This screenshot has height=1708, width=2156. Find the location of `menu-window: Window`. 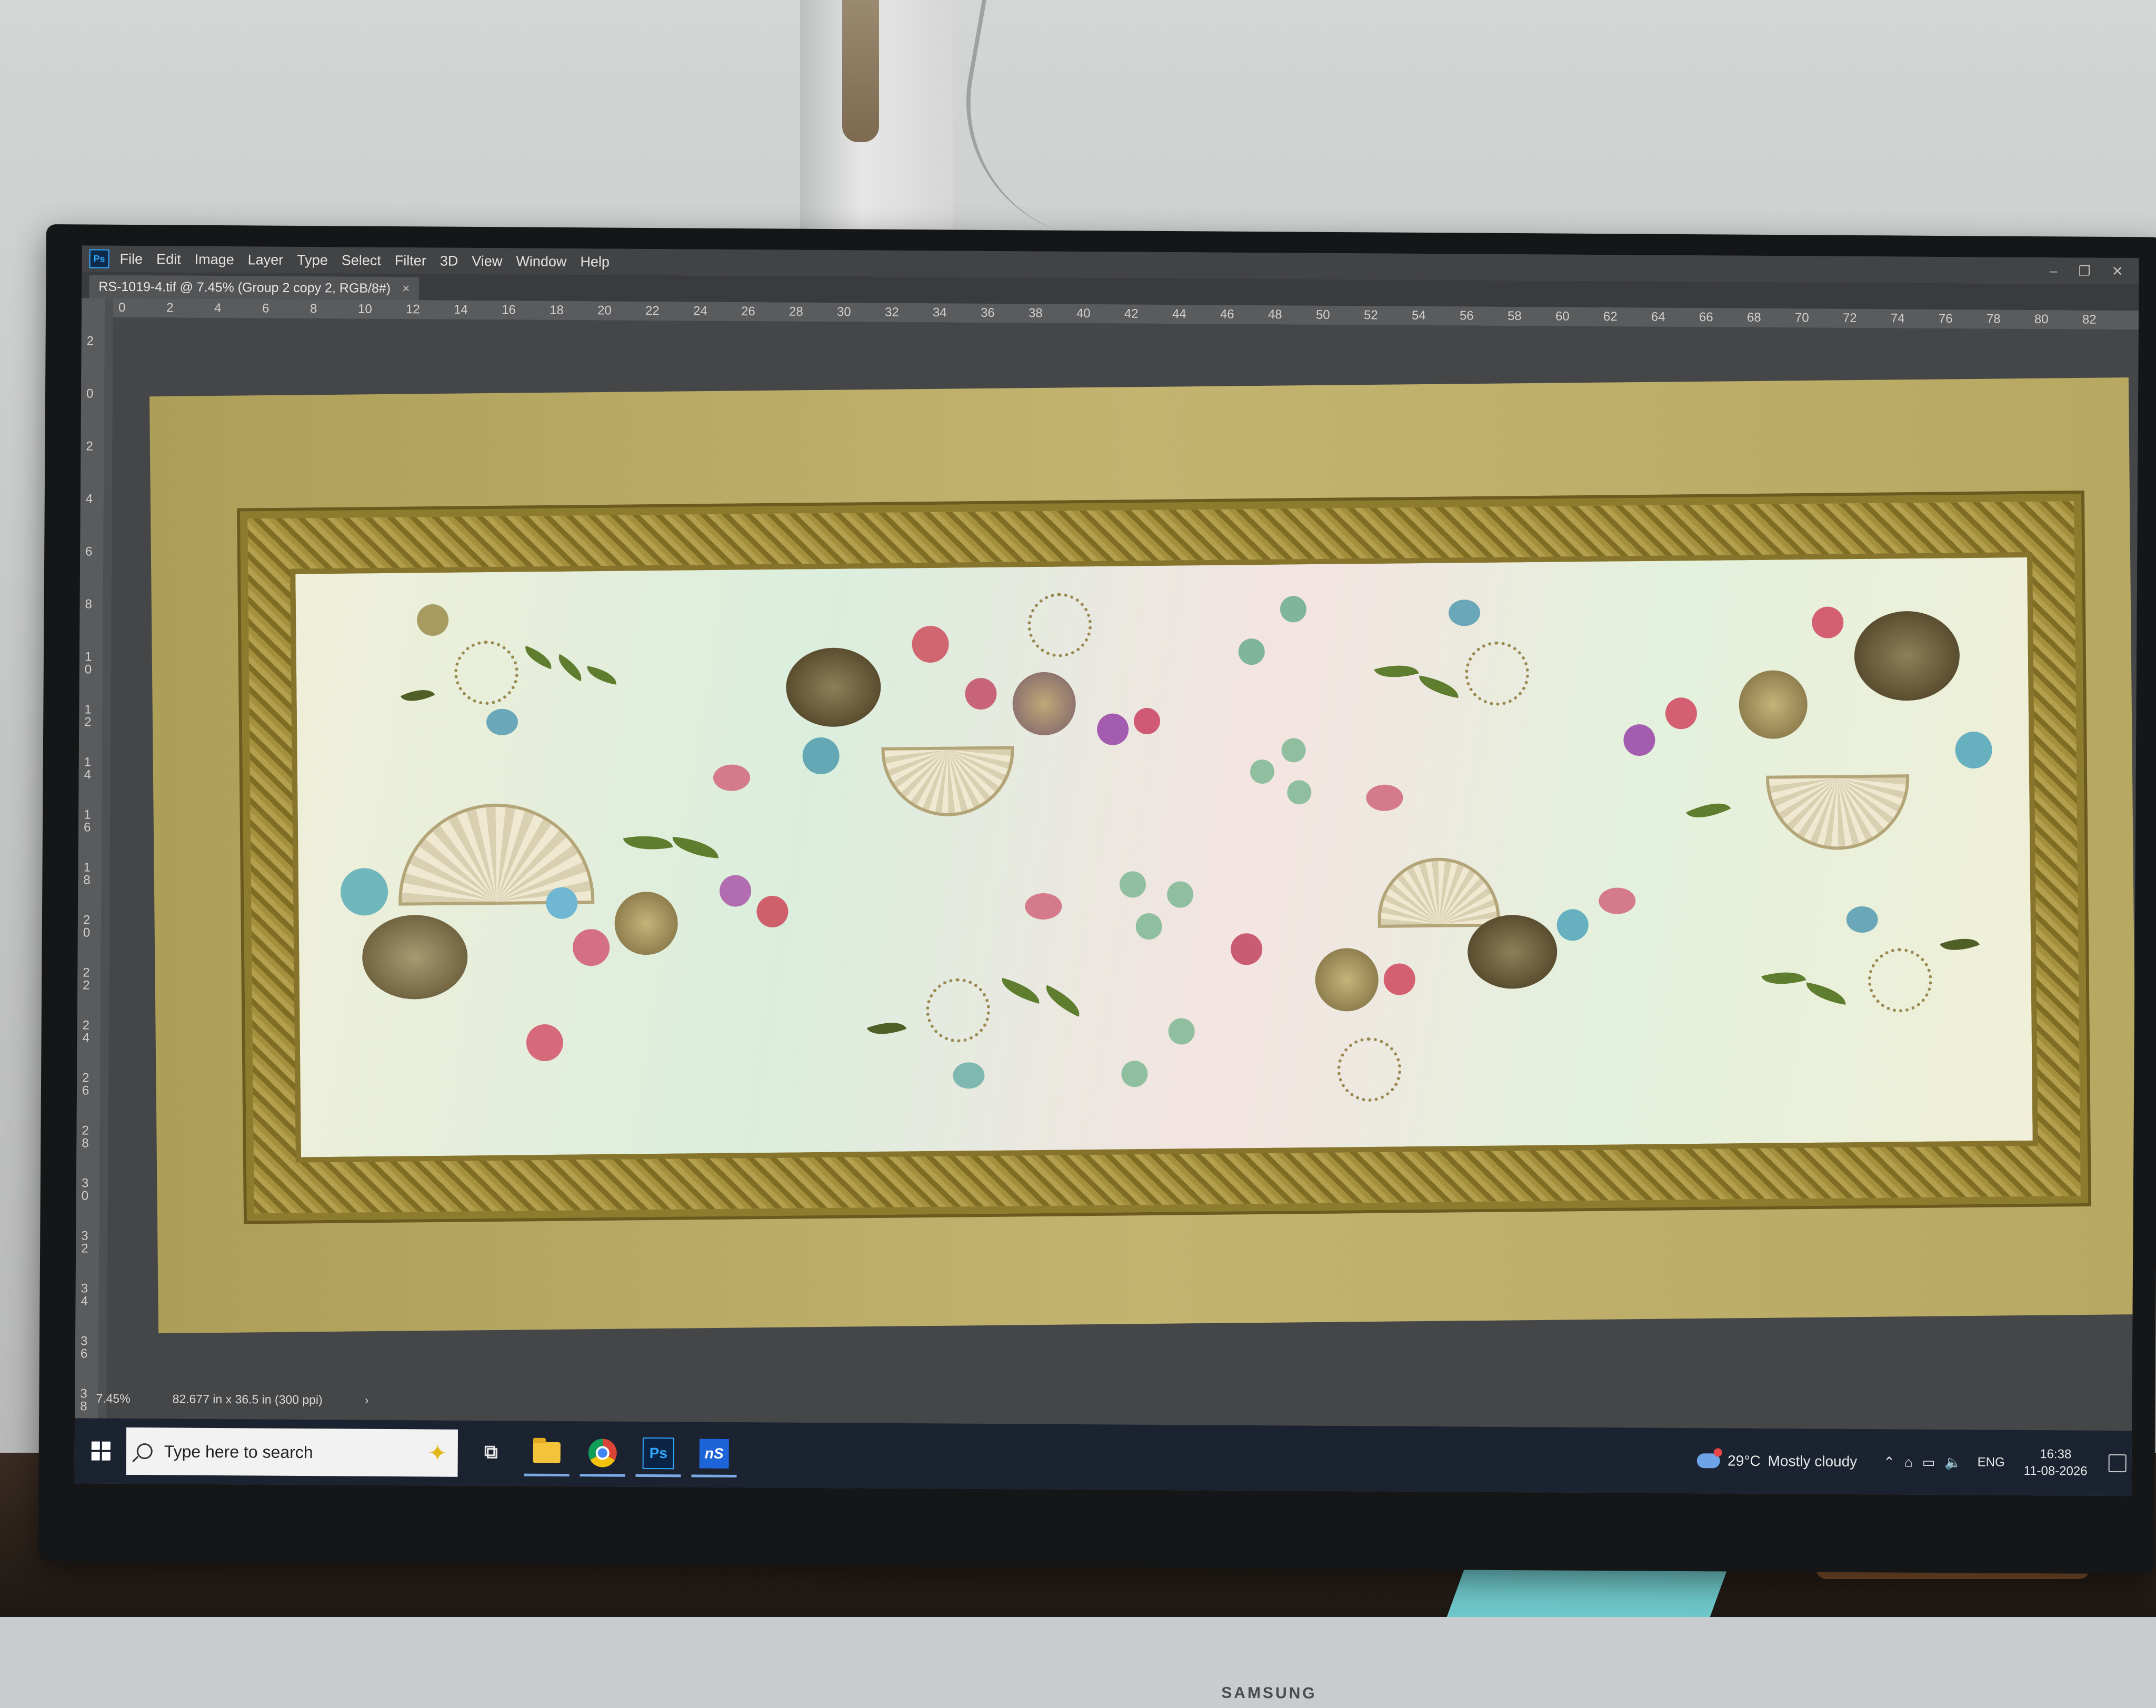

menu-window: Window is located at coordinates (541, 261).